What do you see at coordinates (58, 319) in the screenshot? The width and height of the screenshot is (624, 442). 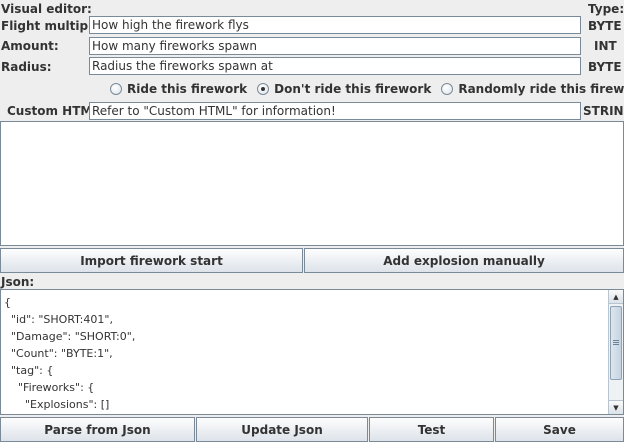 I see `json-line: "id": "SHORT:401",` at bounding box center [58, 319].